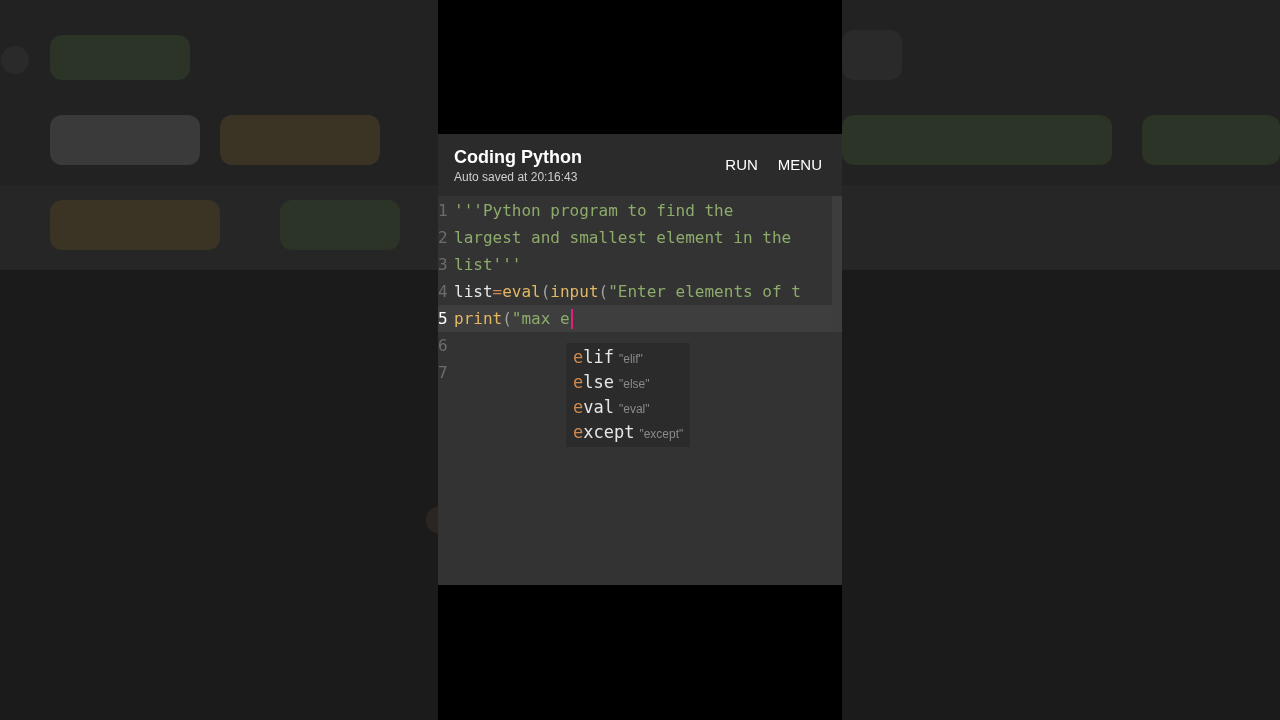 The width and height of the screenshot is (1280, 720). Describe the element at coordinates (443, 372) in the screenshot. I see `line-number: 7` at that location.